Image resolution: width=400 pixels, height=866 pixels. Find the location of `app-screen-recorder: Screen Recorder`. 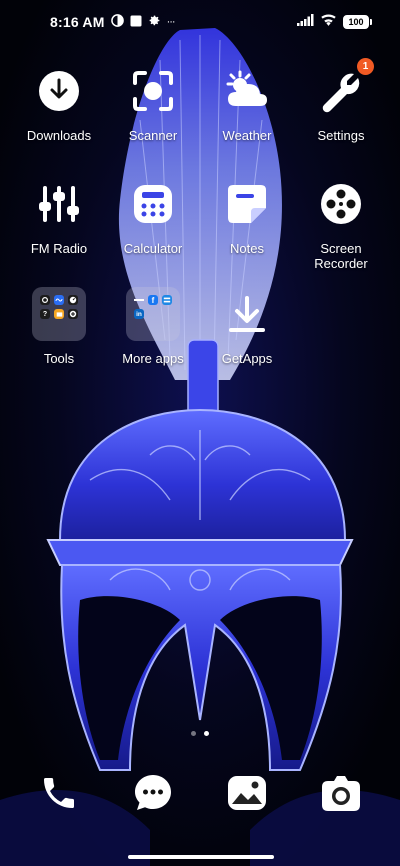

app-screen-recorder: Screen Recorder is located at coordinates (341, 224).